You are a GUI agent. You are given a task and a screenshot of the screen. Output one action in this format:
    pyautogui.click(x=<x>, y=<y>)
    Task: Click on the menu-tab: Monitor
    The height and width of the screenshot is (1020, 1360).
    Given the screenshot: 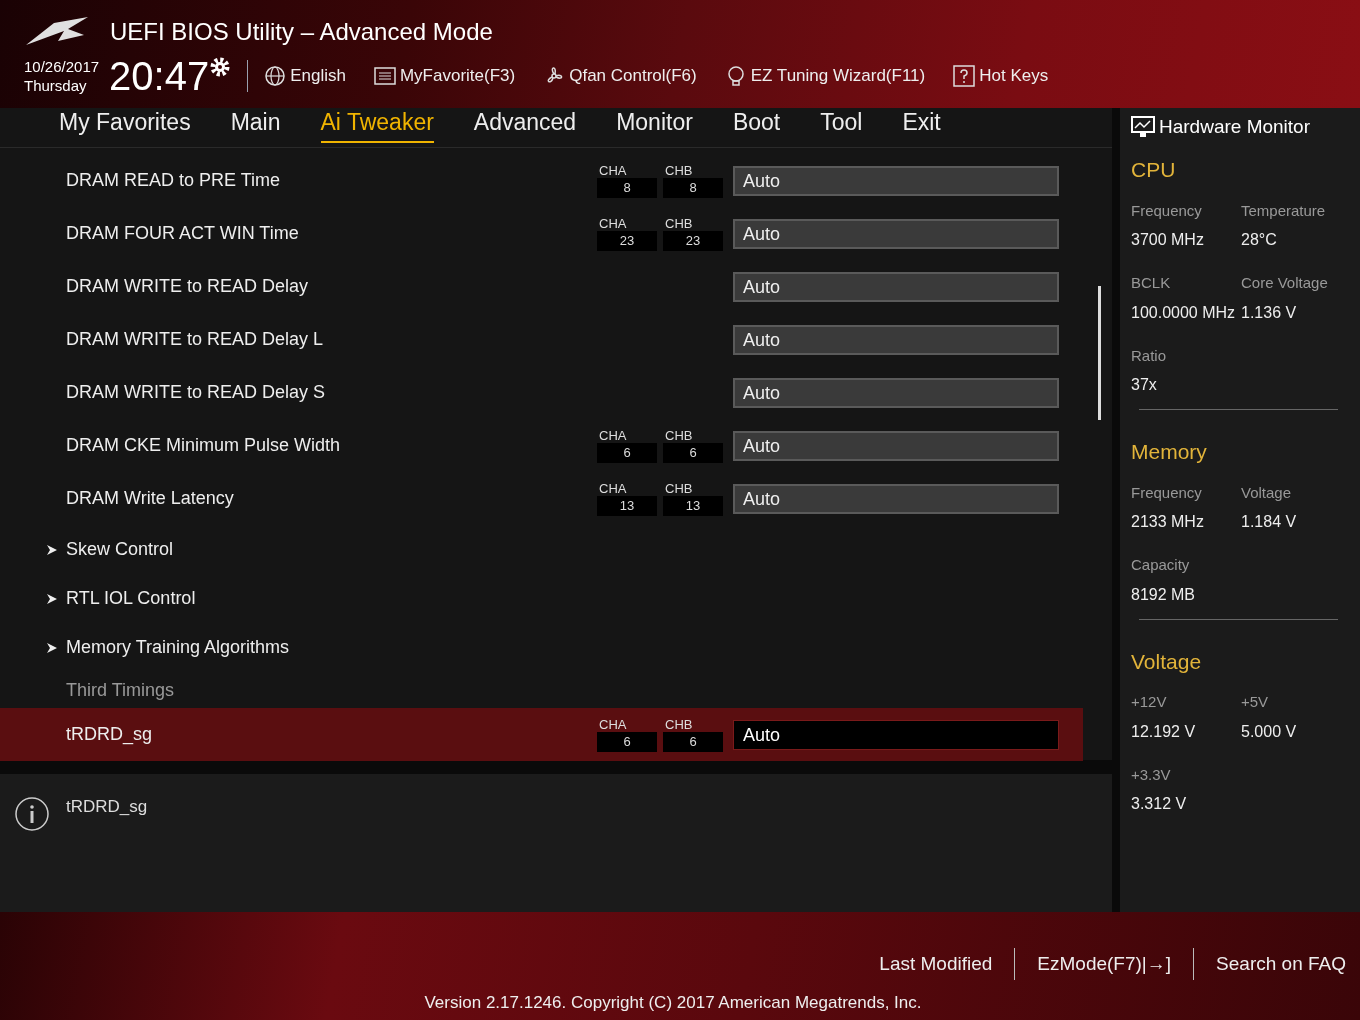 What is the action you would take?
    pyautogui.click(x=654, y=122)
    